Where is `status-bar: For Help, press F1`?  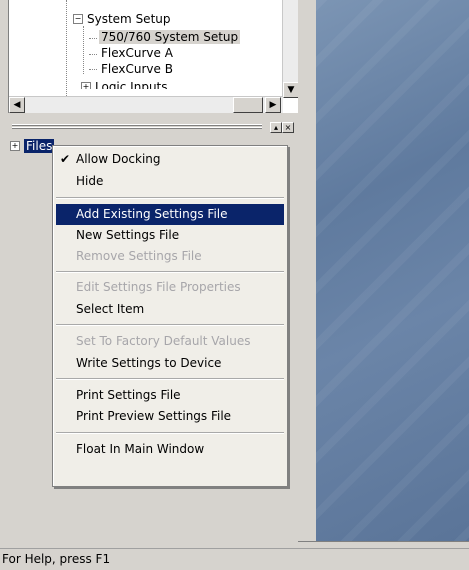 status-bar: For Help, press F1 is located at coordinates (234, 559).